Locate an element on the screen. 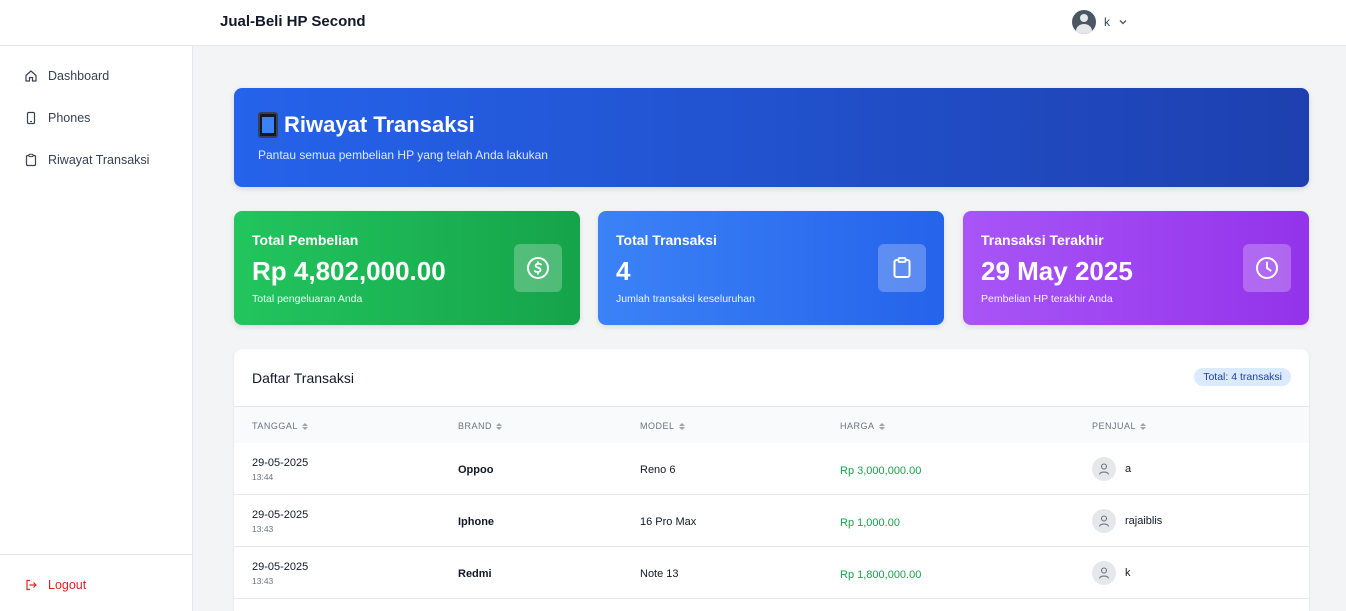  stat-label: Total Transaksi is located at coordinates (666, 240).